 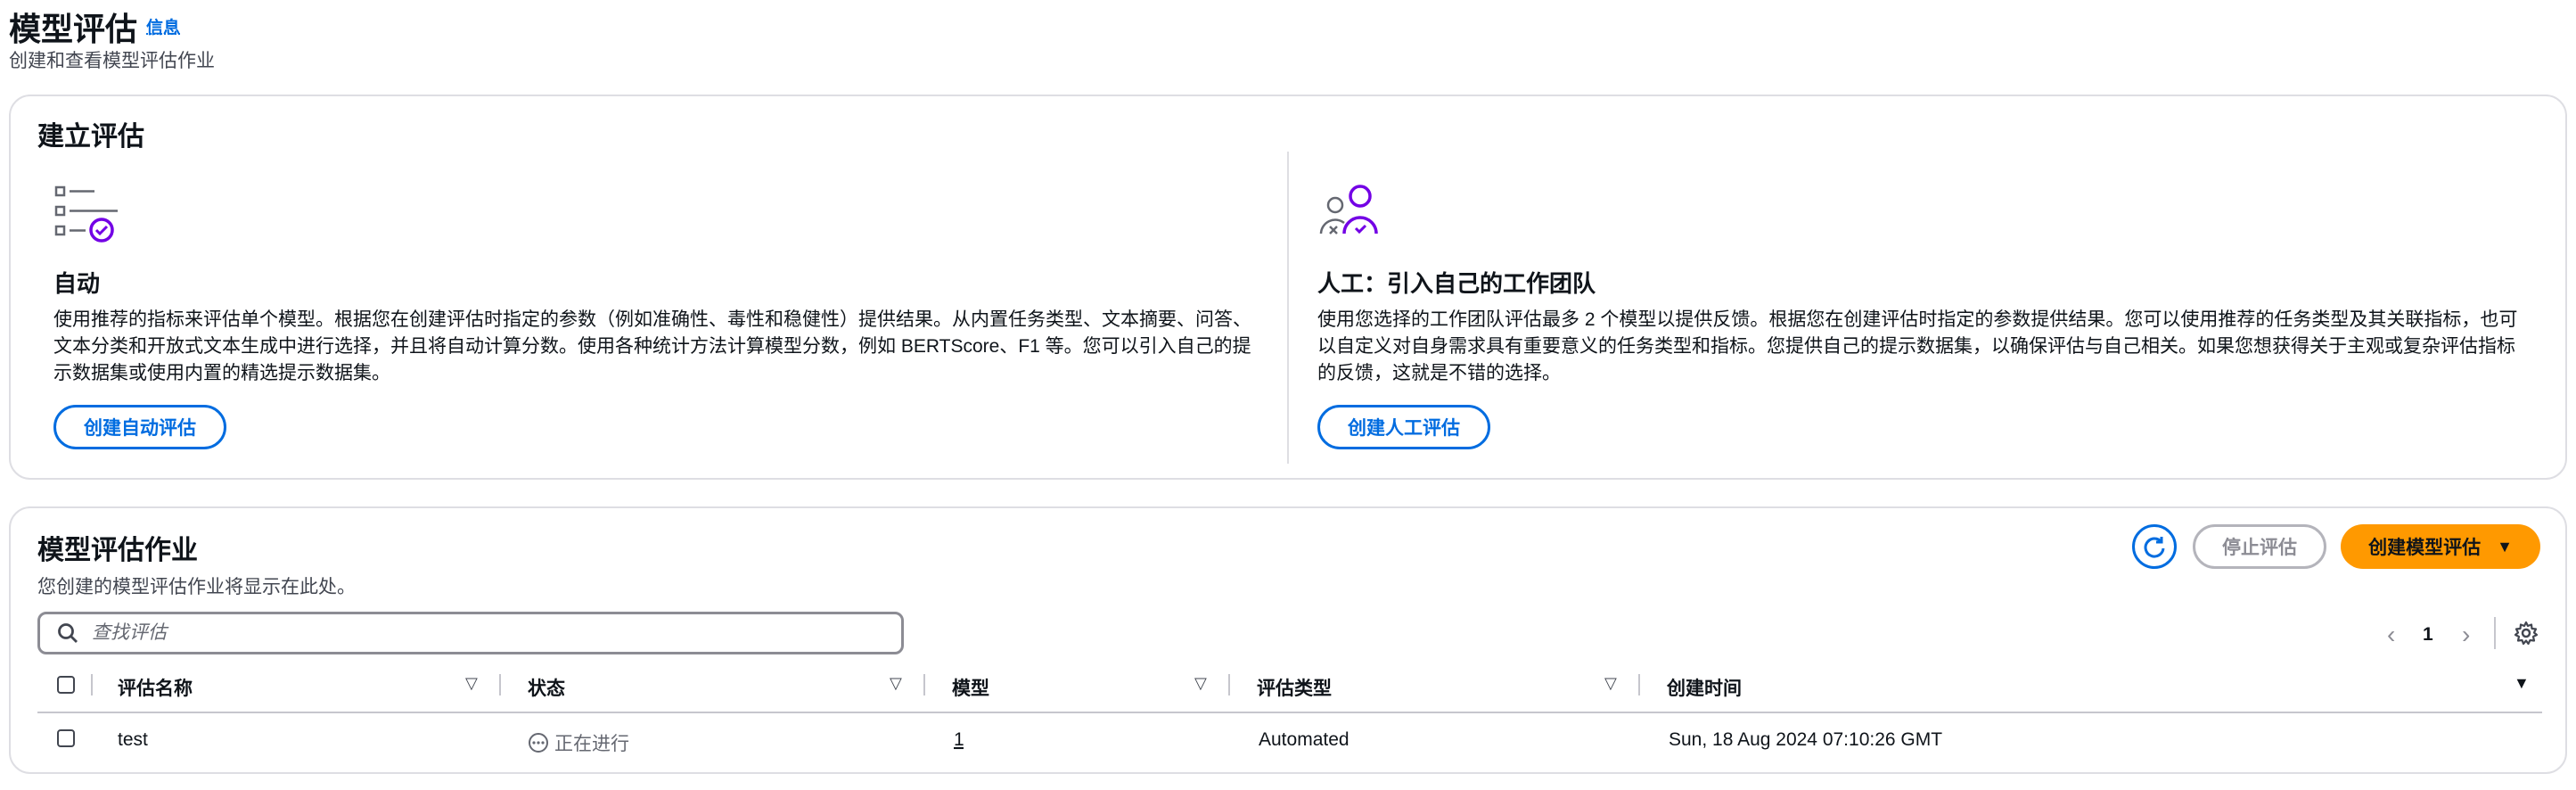 What do you see at coordinates (118, 550) in the screenshot?
I see `jobs-title: 模型评估作业` at bounding box center [118, 550].